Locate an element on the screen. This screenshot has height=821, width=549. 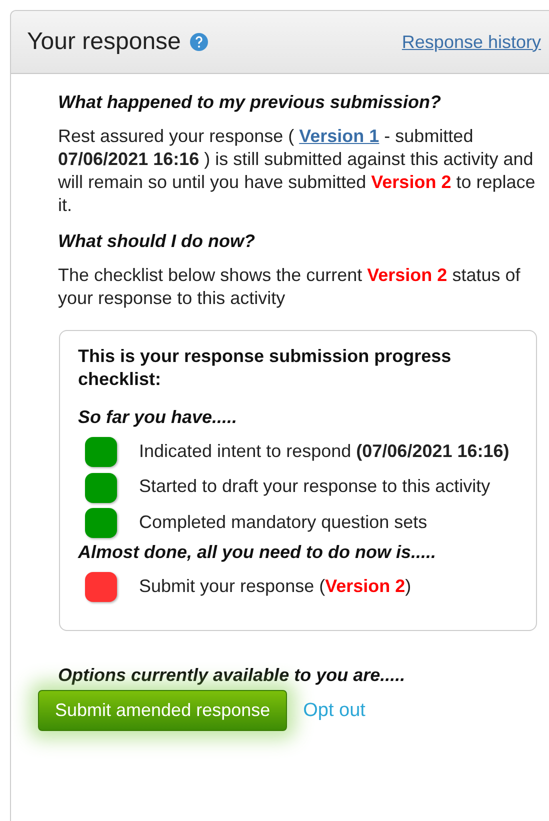
panel-title: Your response is located at coordinates (104, 42).